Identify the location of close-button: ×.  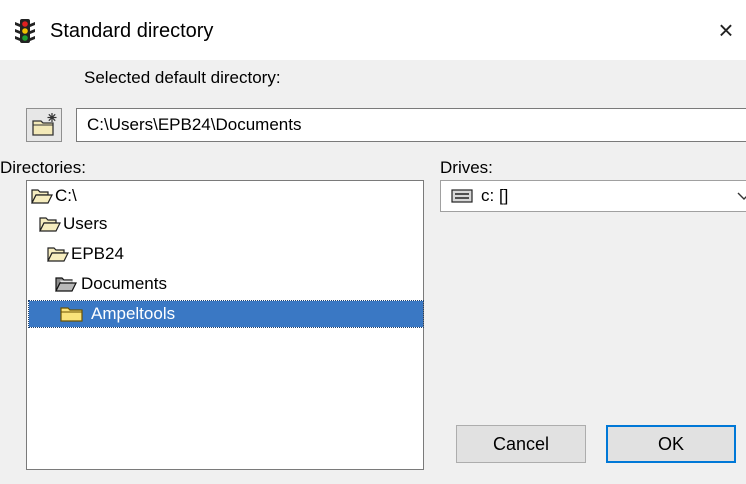
(726, 30).